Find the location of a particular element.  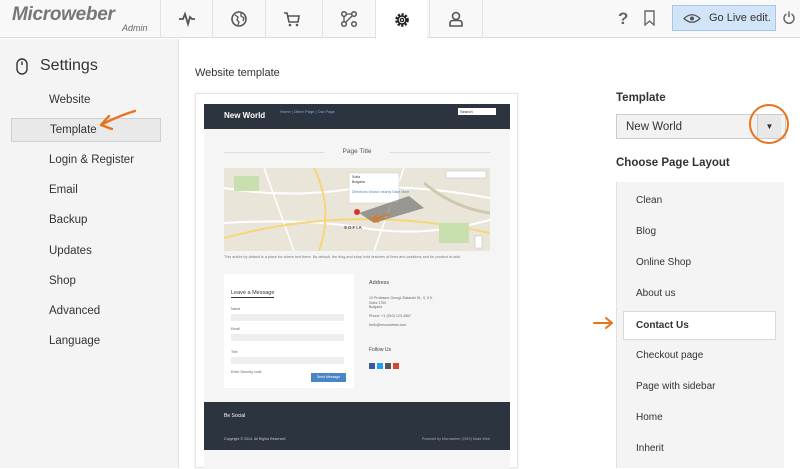

top-bar: Microweber Admin ? Go Live edit. is located at coordinates (400, 19).